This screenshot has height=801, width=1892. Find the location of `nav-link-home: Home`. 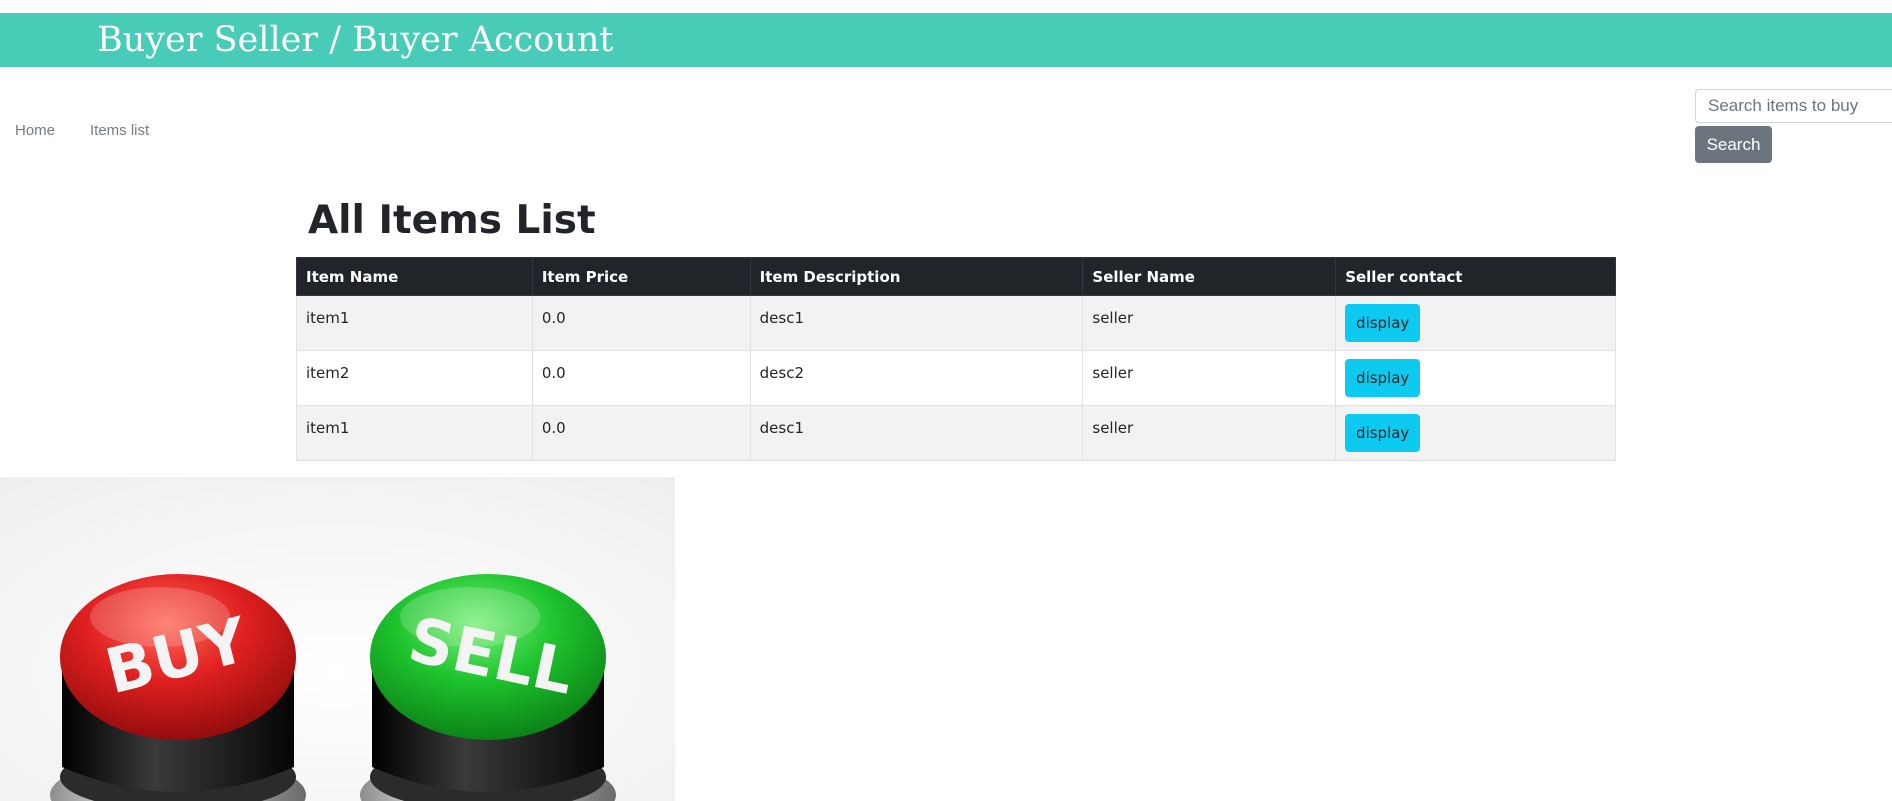

nav-link-home: Home is located at coordinates (35, 130).